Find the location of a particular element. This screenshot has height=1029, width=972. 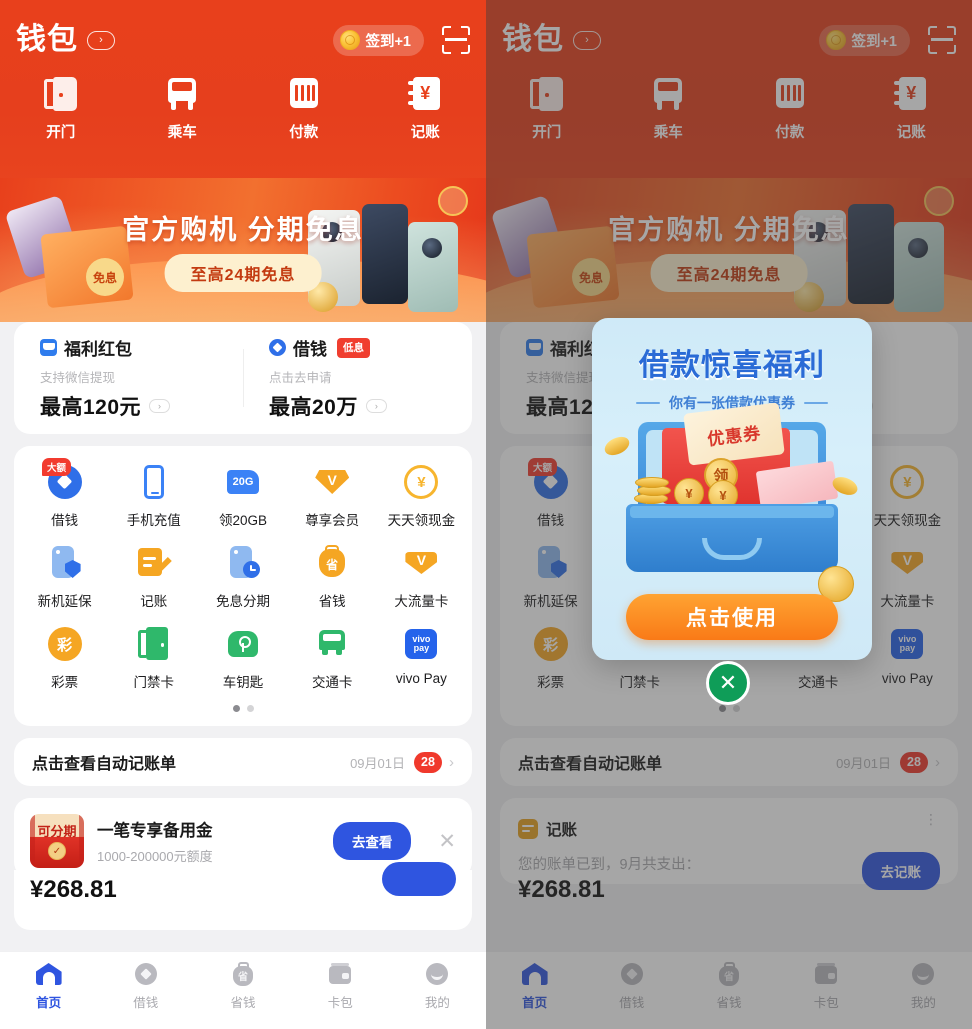

banner-tag-label: 免息 is located at coordinates (105, 277).